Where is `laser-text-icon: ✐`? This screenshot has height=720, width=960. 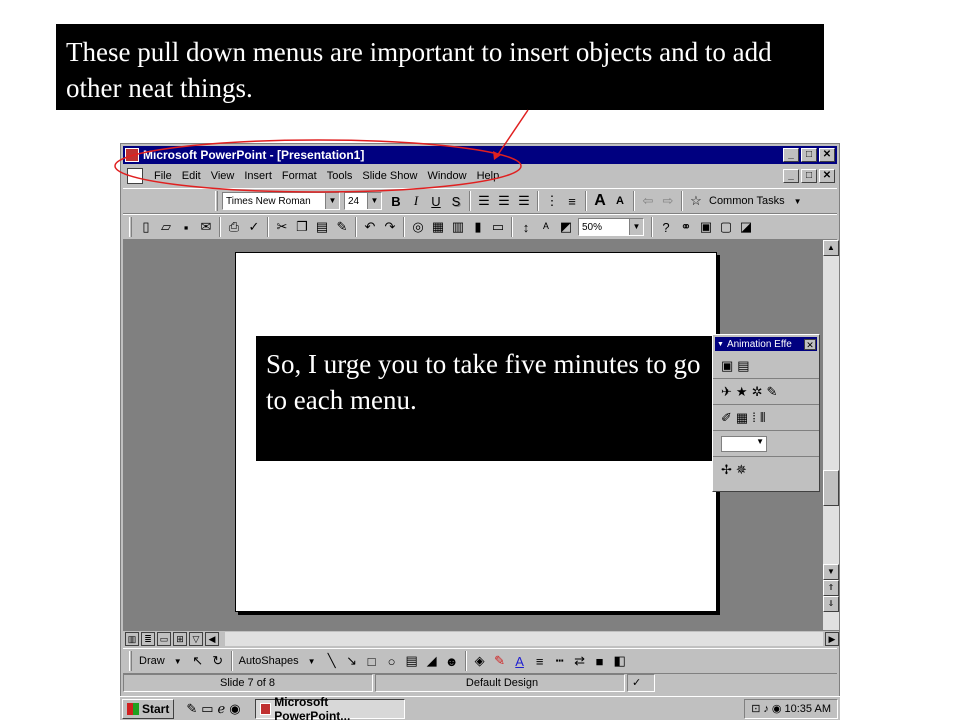 laser-text-icon: ✐ is located at coordinates (726, 418).